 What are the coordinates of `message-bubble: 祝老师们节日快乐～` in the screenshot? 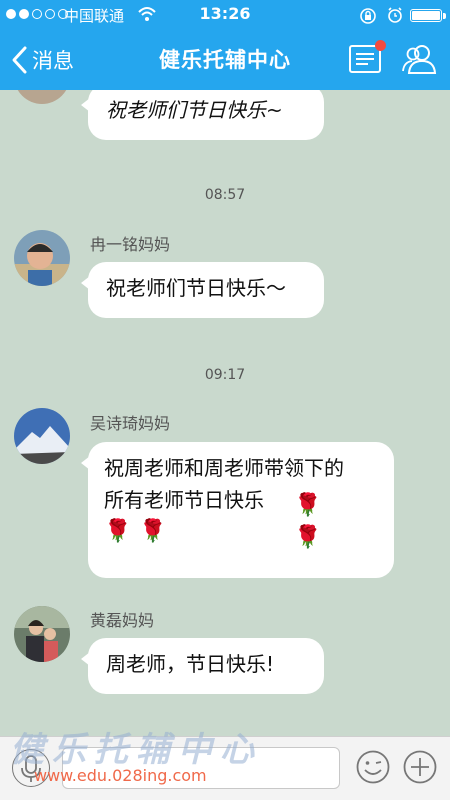 It's located at (202, 290).